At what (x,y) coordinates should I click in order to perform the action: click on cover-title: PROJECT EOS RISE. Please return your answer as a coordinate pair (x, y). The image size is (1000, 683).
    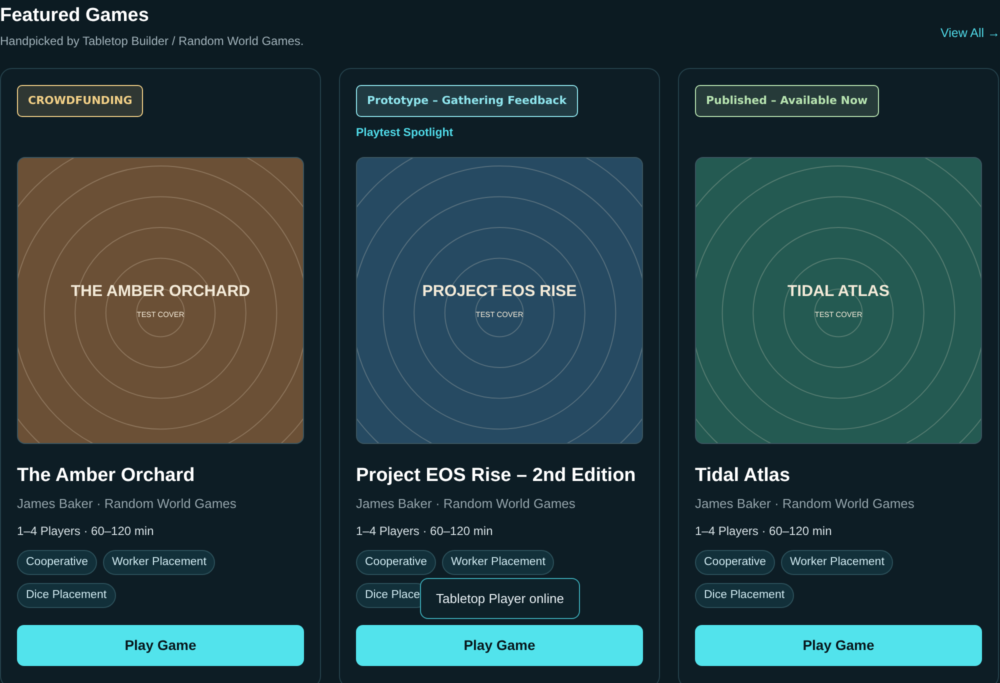
    Looking at the image, I should click on (499, 291).